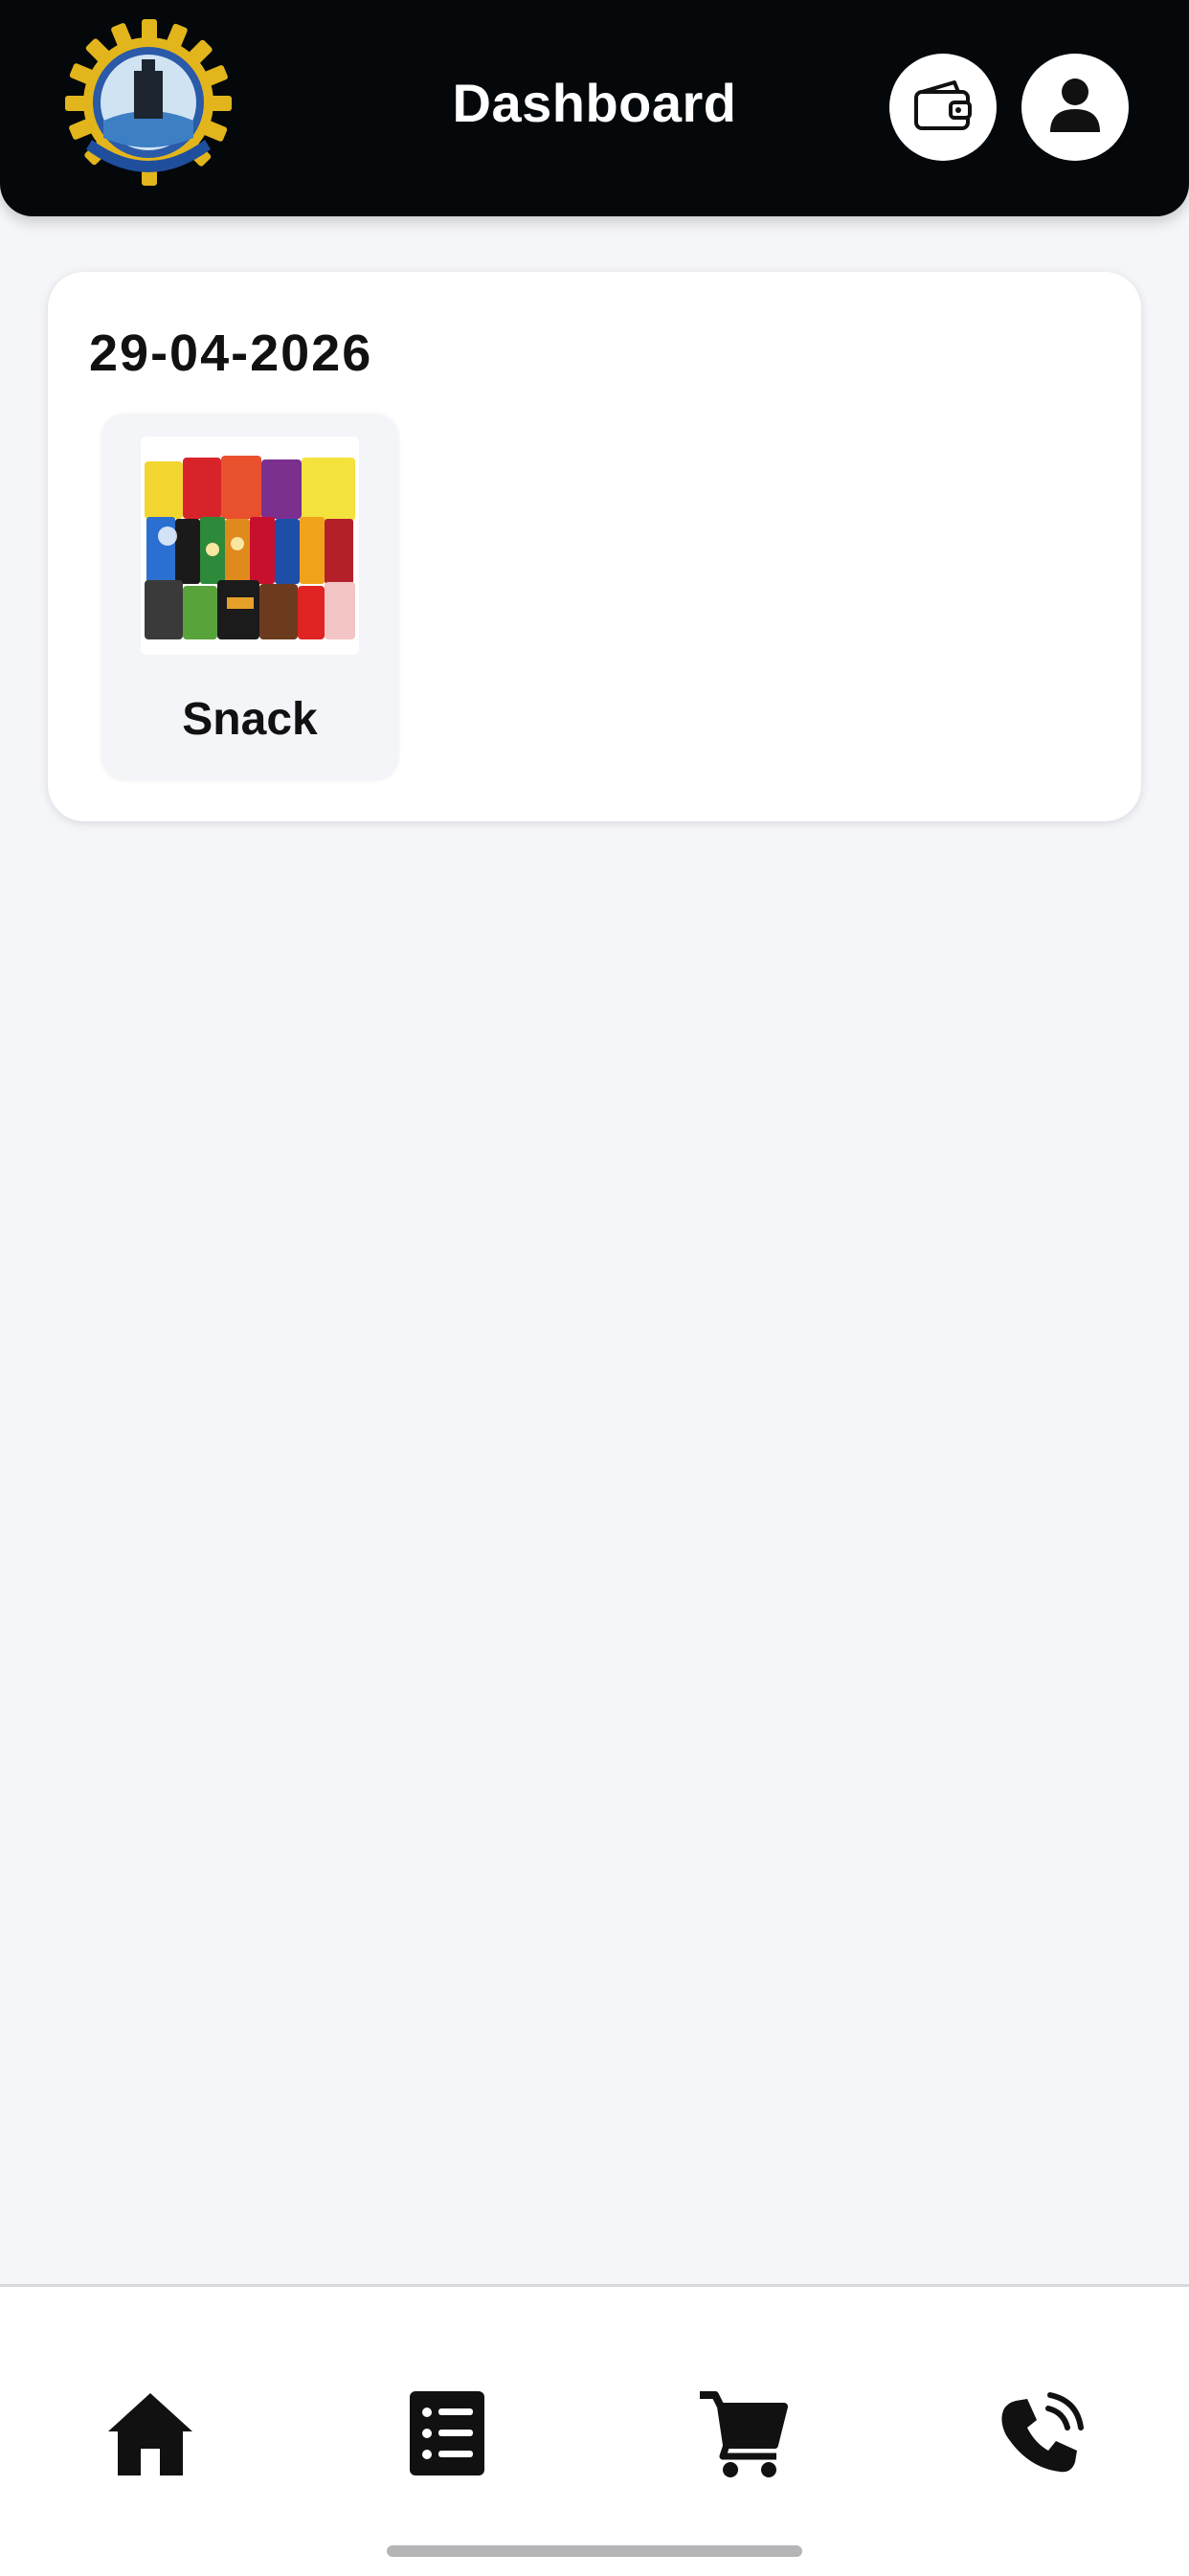 This screenshot has width=1189, height=2576. I want to click on user-icon, so click(1075, 108).